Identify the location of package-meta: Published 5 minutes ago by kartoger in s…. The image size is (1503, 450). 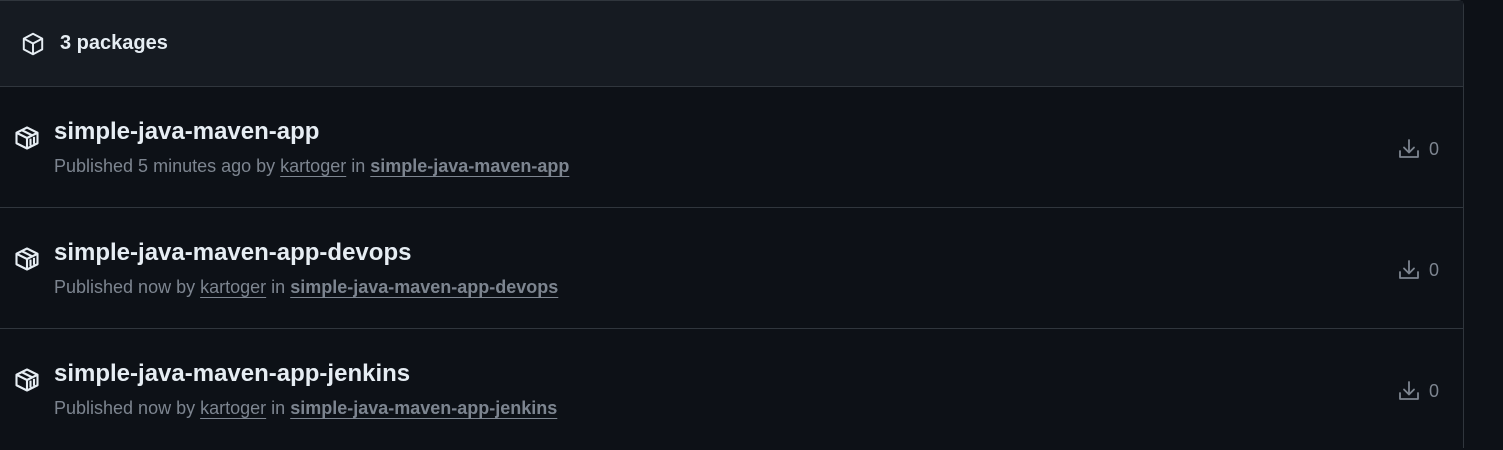
(311, 166).